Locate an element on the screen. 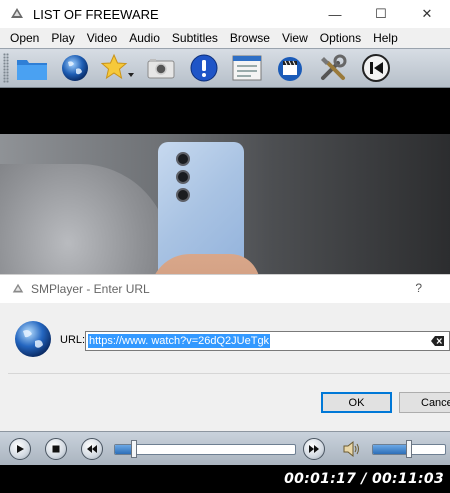  url-input: https://www. watch?v=26dQ2JUeTgk is located at coordinates (267, 341).